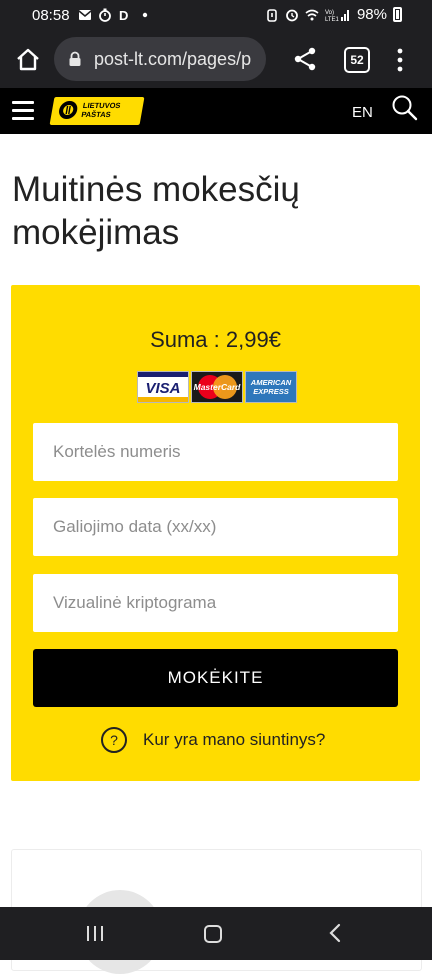  Describe the element at coordinates (115, 15) in the screenshot. I see `status-left-icons: D` at that location.